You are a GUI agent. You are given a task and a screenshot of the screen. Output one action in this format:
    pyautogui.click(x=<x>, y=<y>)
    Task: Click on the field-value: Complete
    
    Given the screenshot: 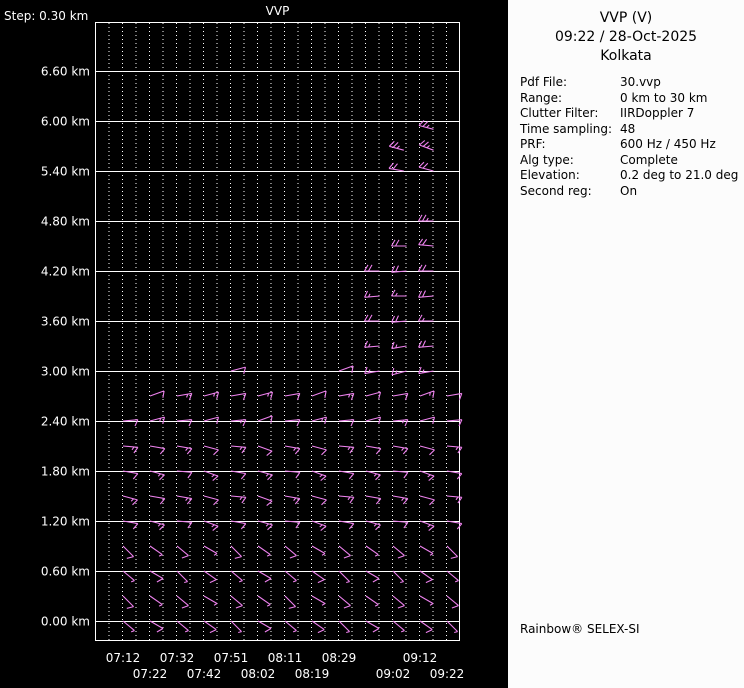 What is the action you would take?
    pyautogui.click(x=649, y=159)
    